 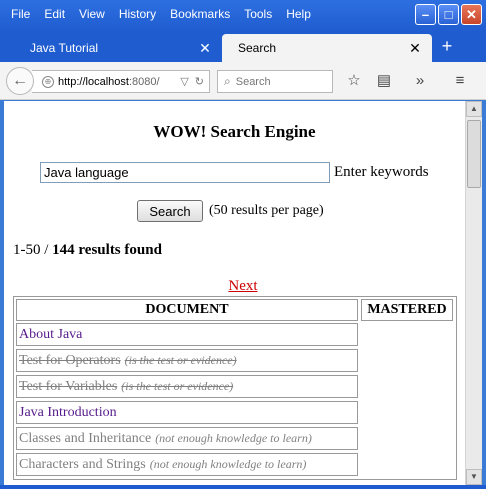 What do you see at coordinates (187, 412) in the screenshot?
I see `table-row: Java Introduction` at bounding box center [187, 412].